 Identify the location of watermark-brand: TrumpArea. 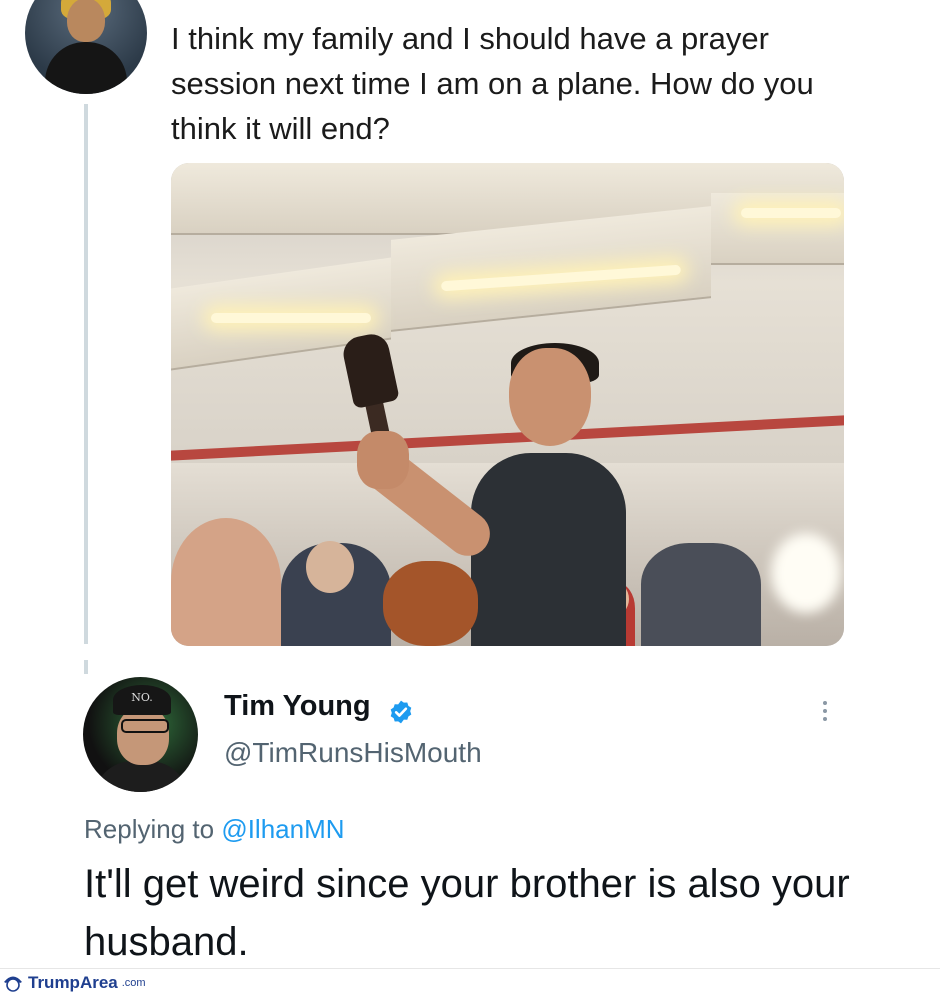
(73, 982).